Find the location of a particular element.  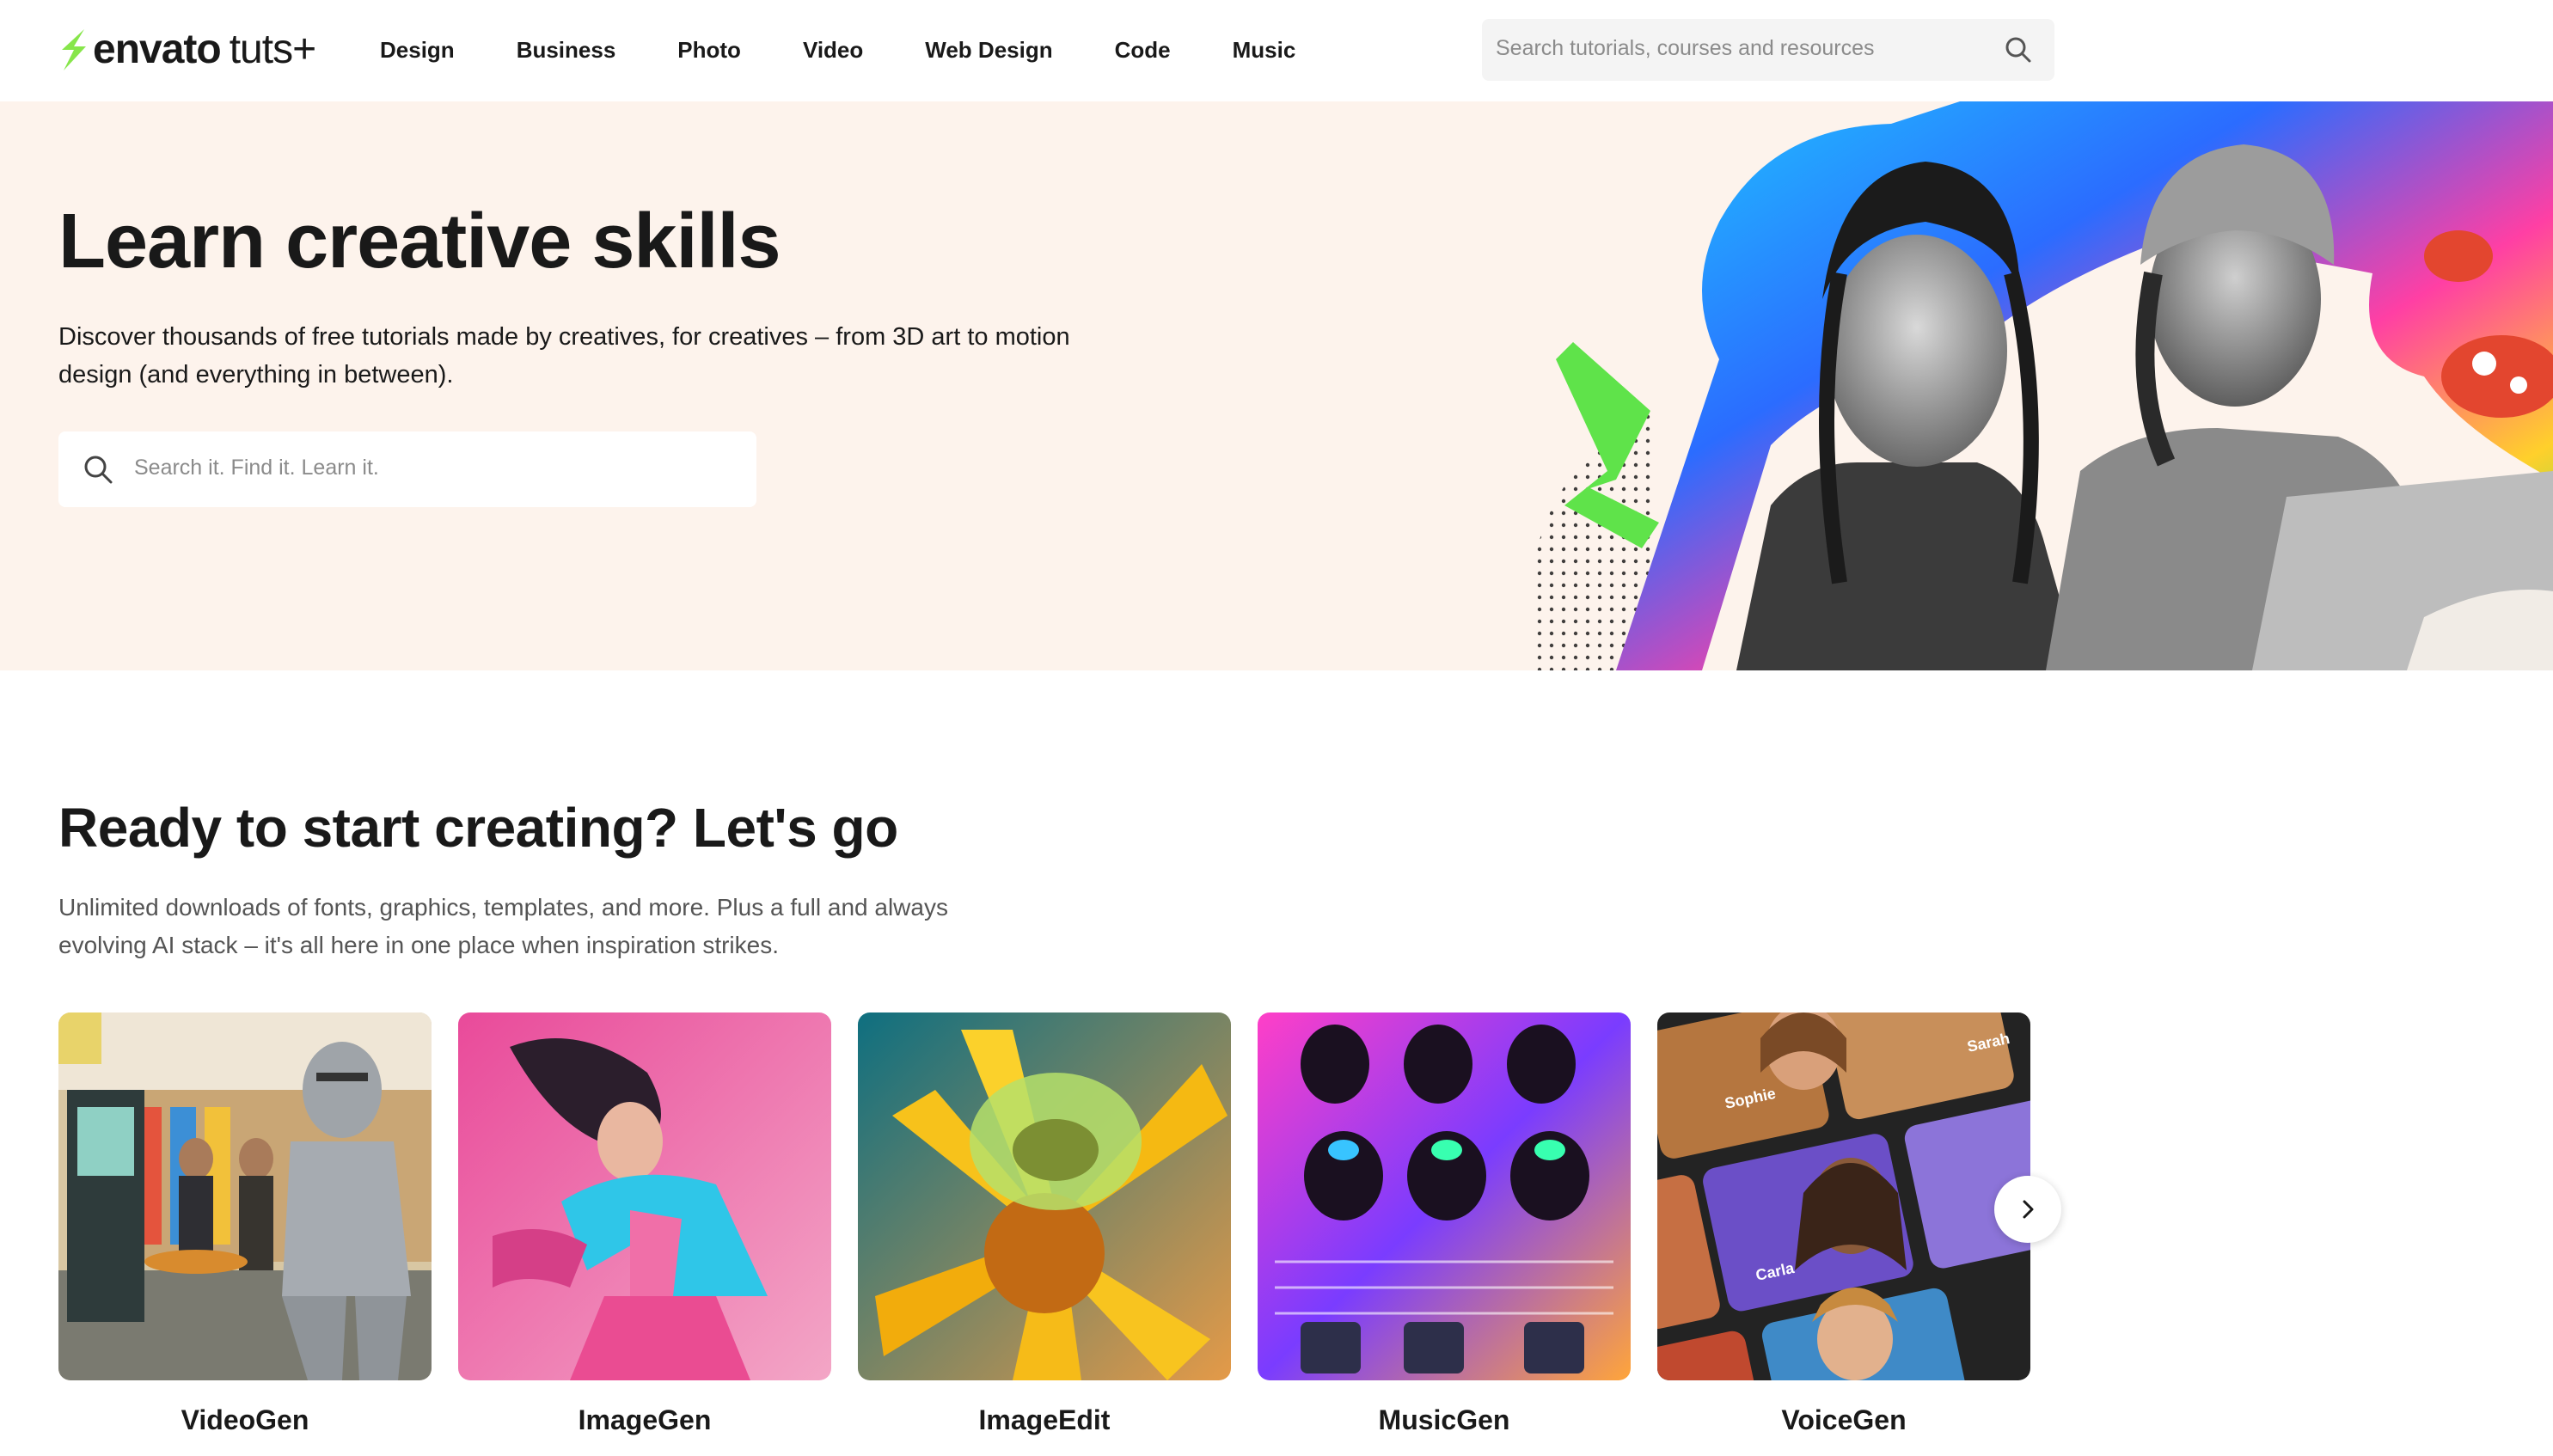

logo-wordmark: envato is located at coordinates (157, 50).